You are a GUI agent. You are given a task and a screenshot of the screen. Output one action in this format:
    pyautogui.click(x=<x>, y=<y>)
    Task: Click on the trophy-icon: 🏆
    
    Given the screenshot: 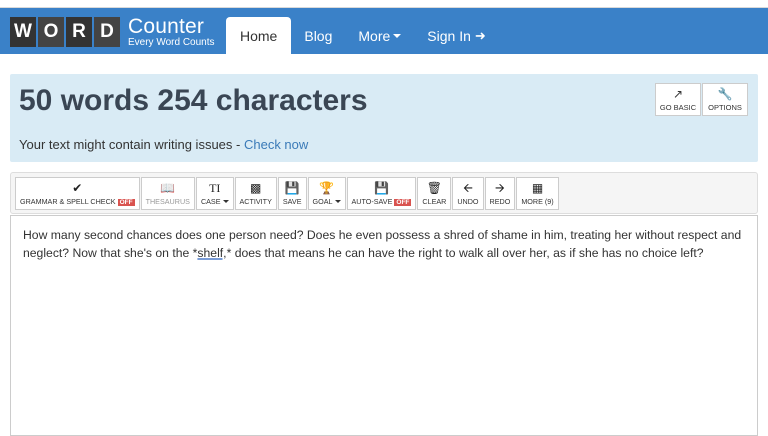 What is the action you would take?
    pyautogui.click(x=326, y=187)
    